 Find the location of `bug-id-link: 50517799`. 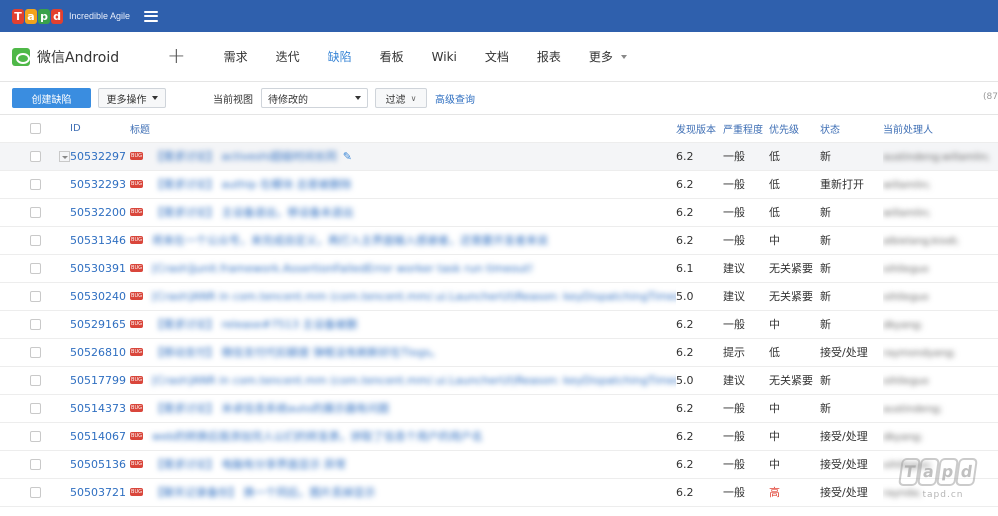

bug-id-link: 50517799 is located at coordinates (98, 380).